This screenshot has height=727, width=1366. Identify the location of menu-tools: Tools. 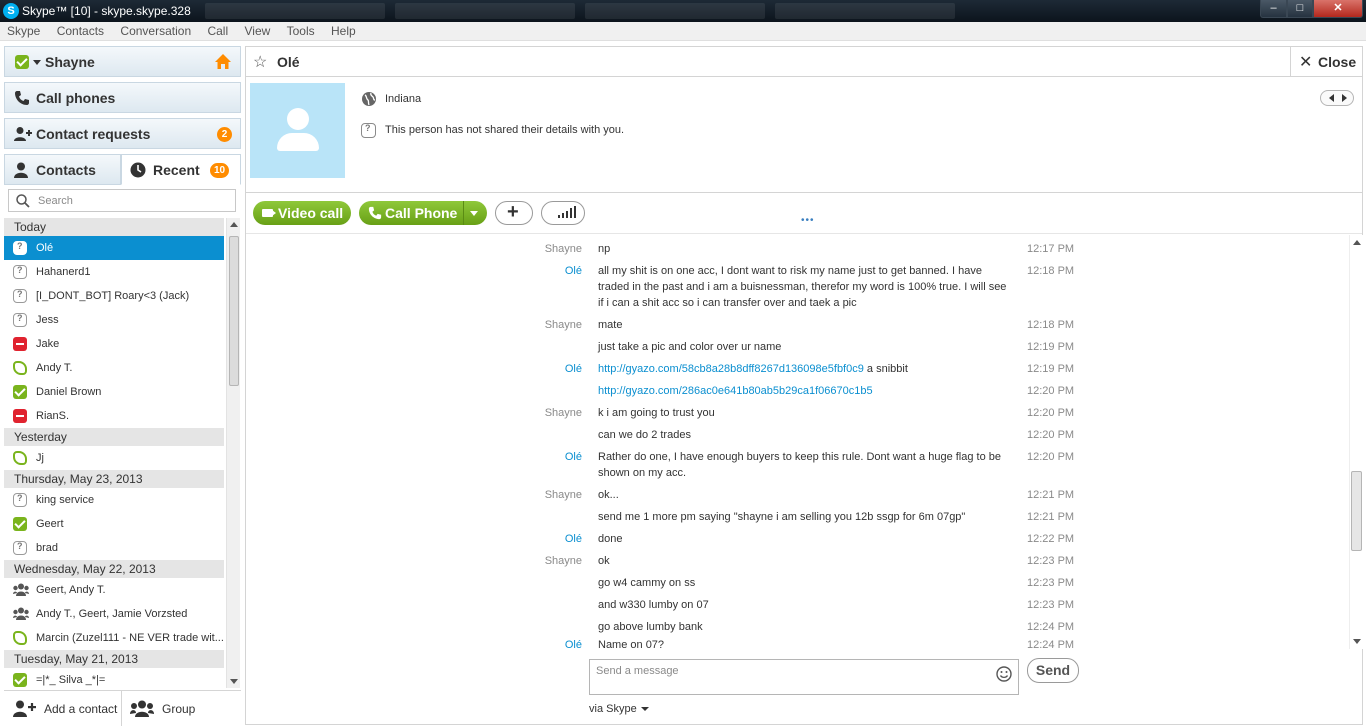
(300, 30).